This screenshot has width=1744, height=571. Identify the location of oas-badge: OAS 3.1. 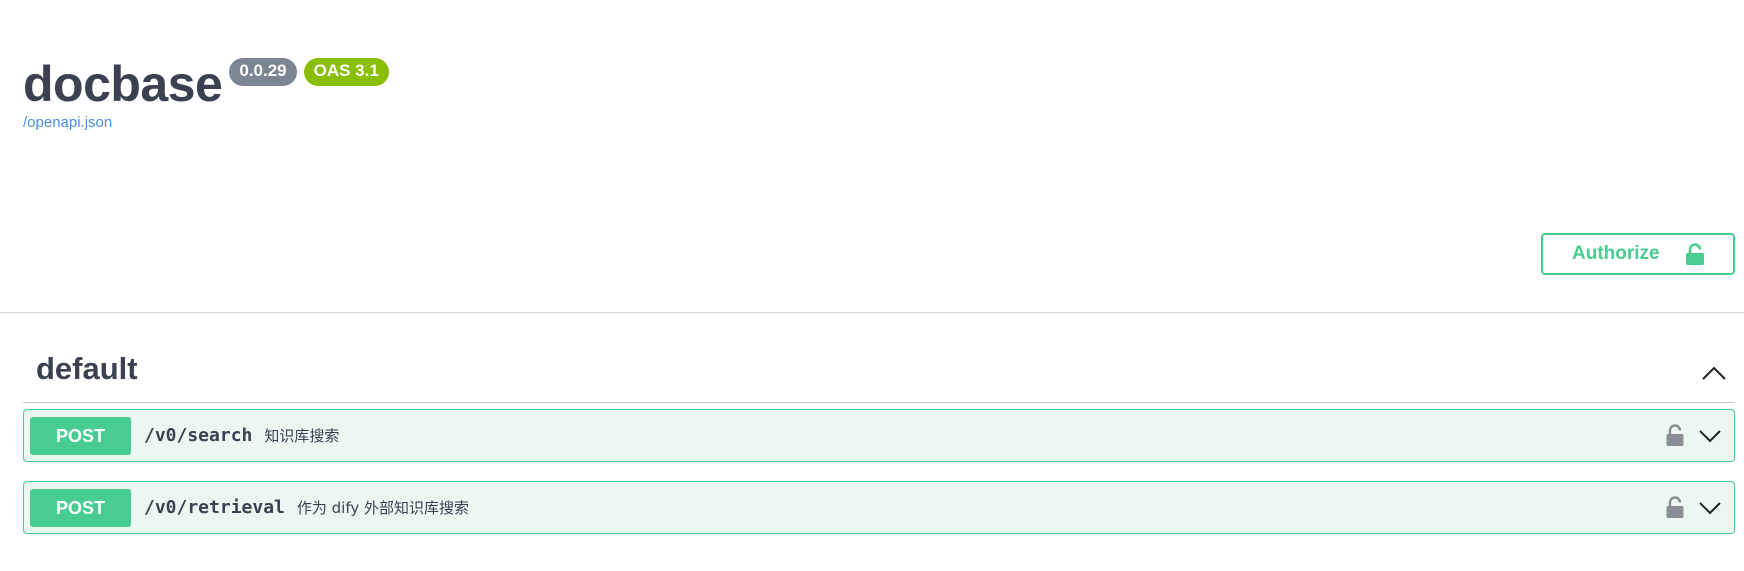
(346, 72).